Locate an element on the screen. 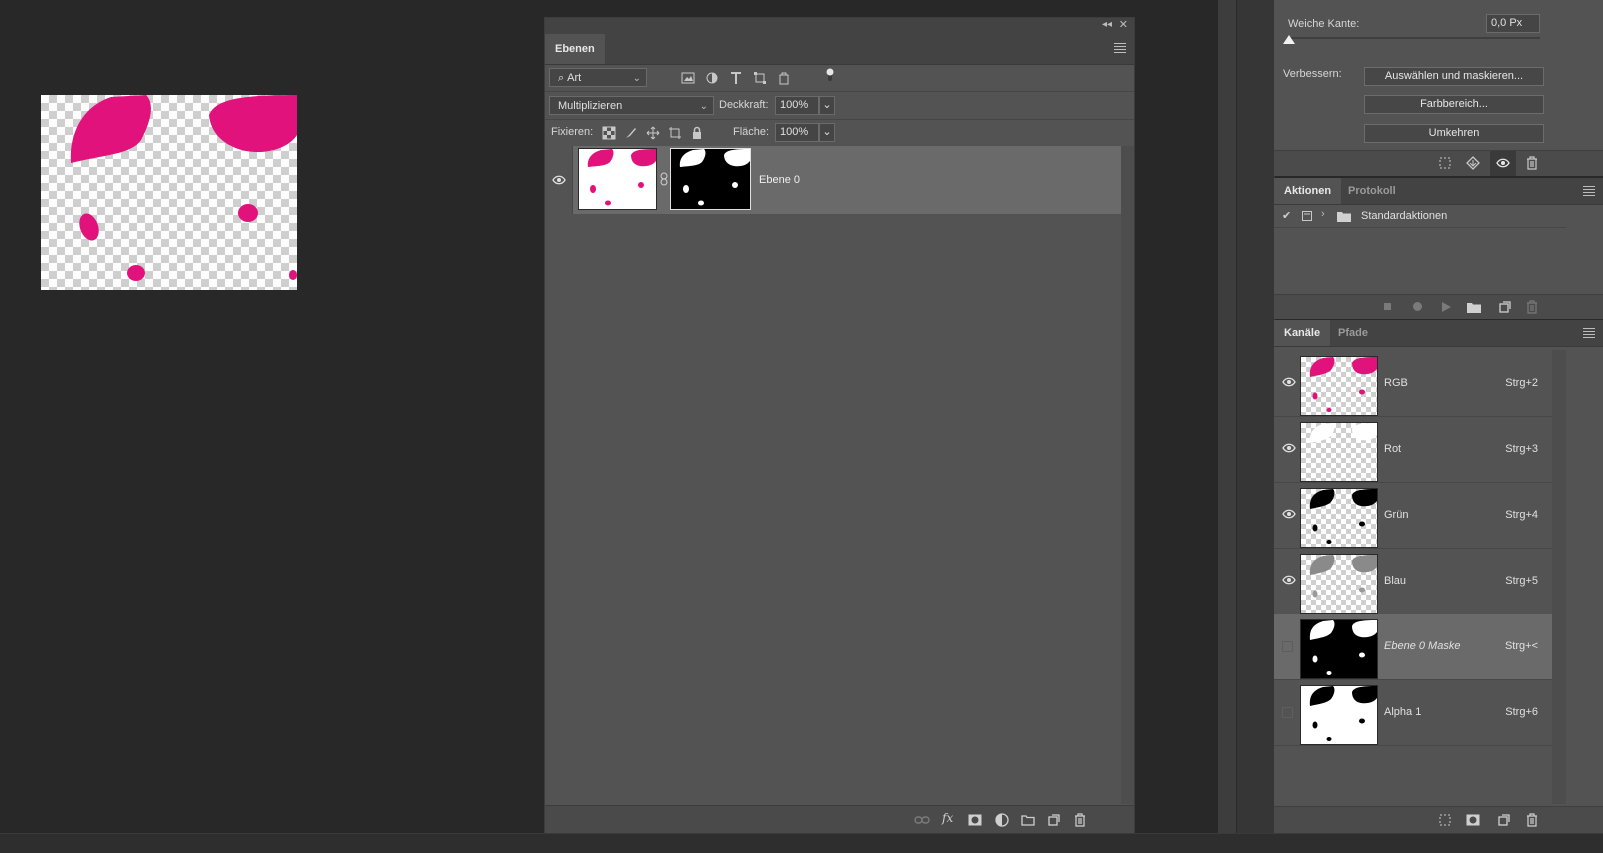 This screenshot has width=1603, height=853. tab-pfade: Pfade is located at coordinates (1353, 333).